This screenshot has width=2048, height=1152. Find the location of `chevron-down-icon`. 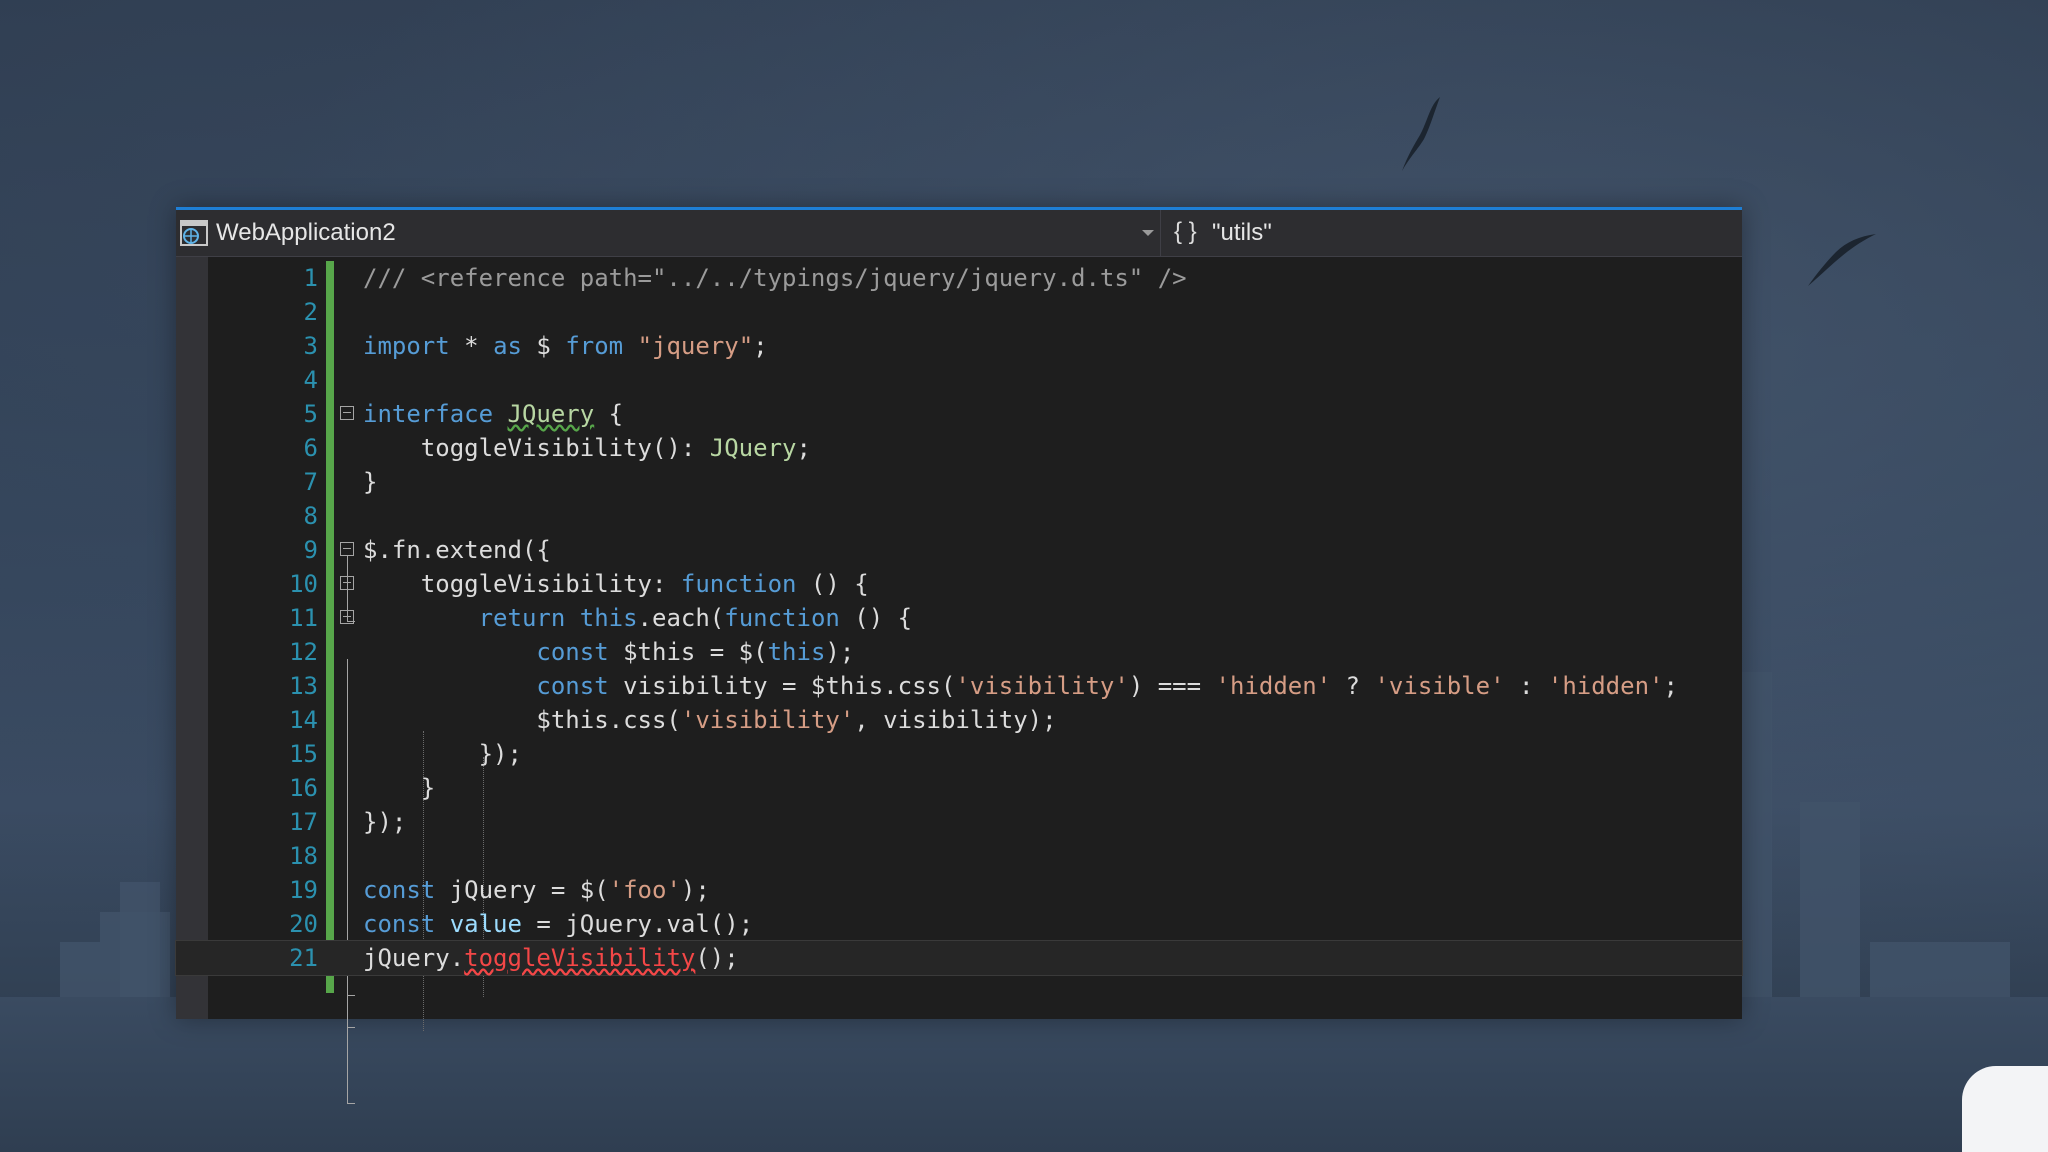

chevron-down-icon is located at coordinates (1148, 233).